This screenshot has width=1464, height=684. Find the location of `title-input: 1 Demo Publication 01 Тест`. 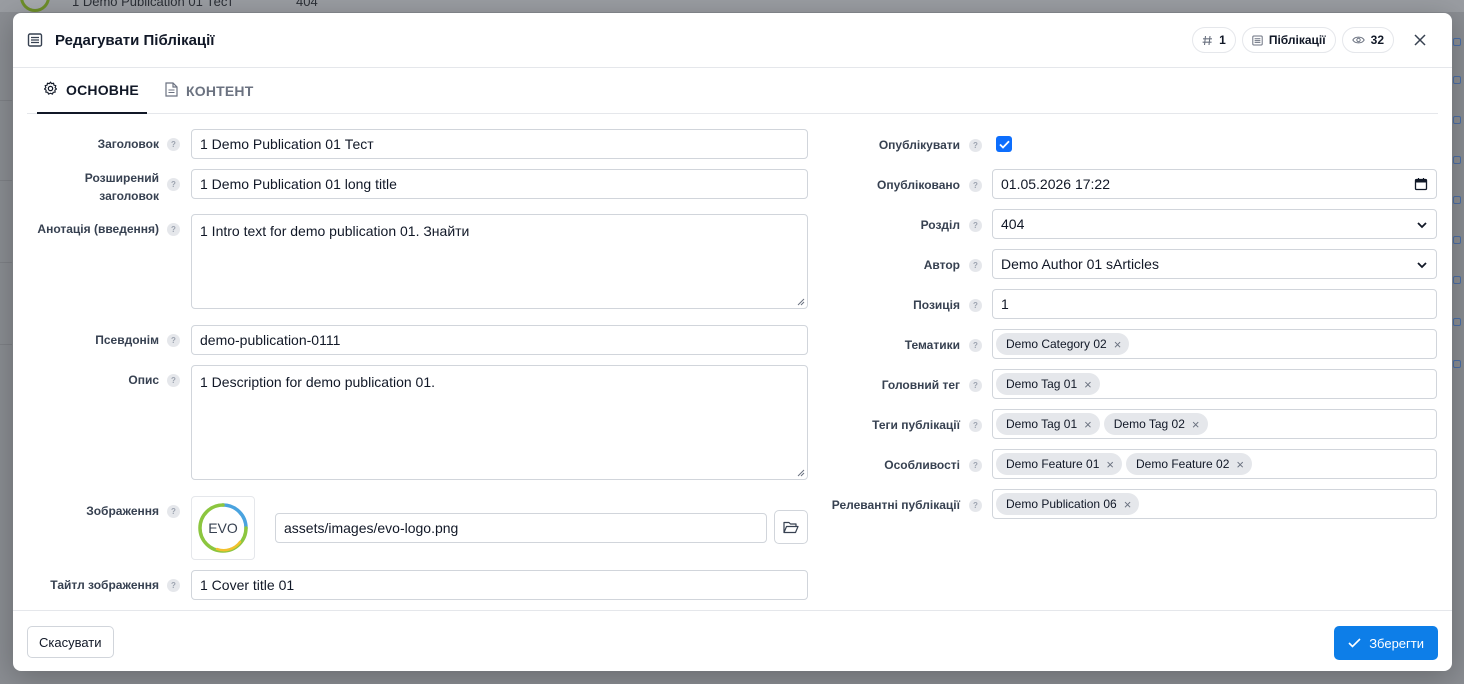

title-input: 1 Demo Publication 01 Тест is located at coordinates (499, 144).